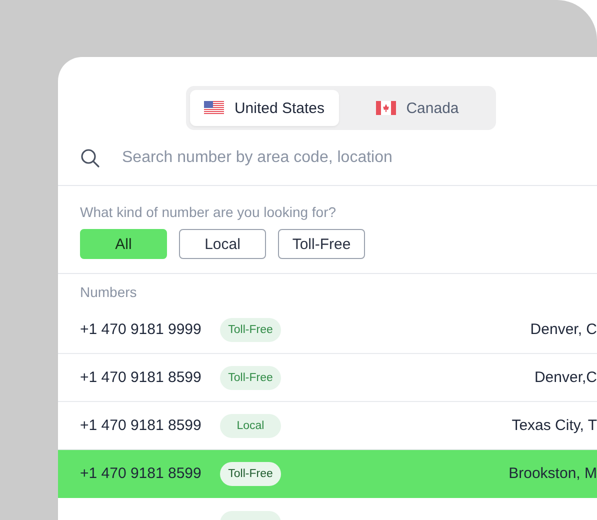 The image size is (597, 520). What do you see at coordinates (327, 330) in the screenshot?
I see `number-row: +1 470 9181 9999 Toll-Free Denver, C` at bounding box center [327, 330].